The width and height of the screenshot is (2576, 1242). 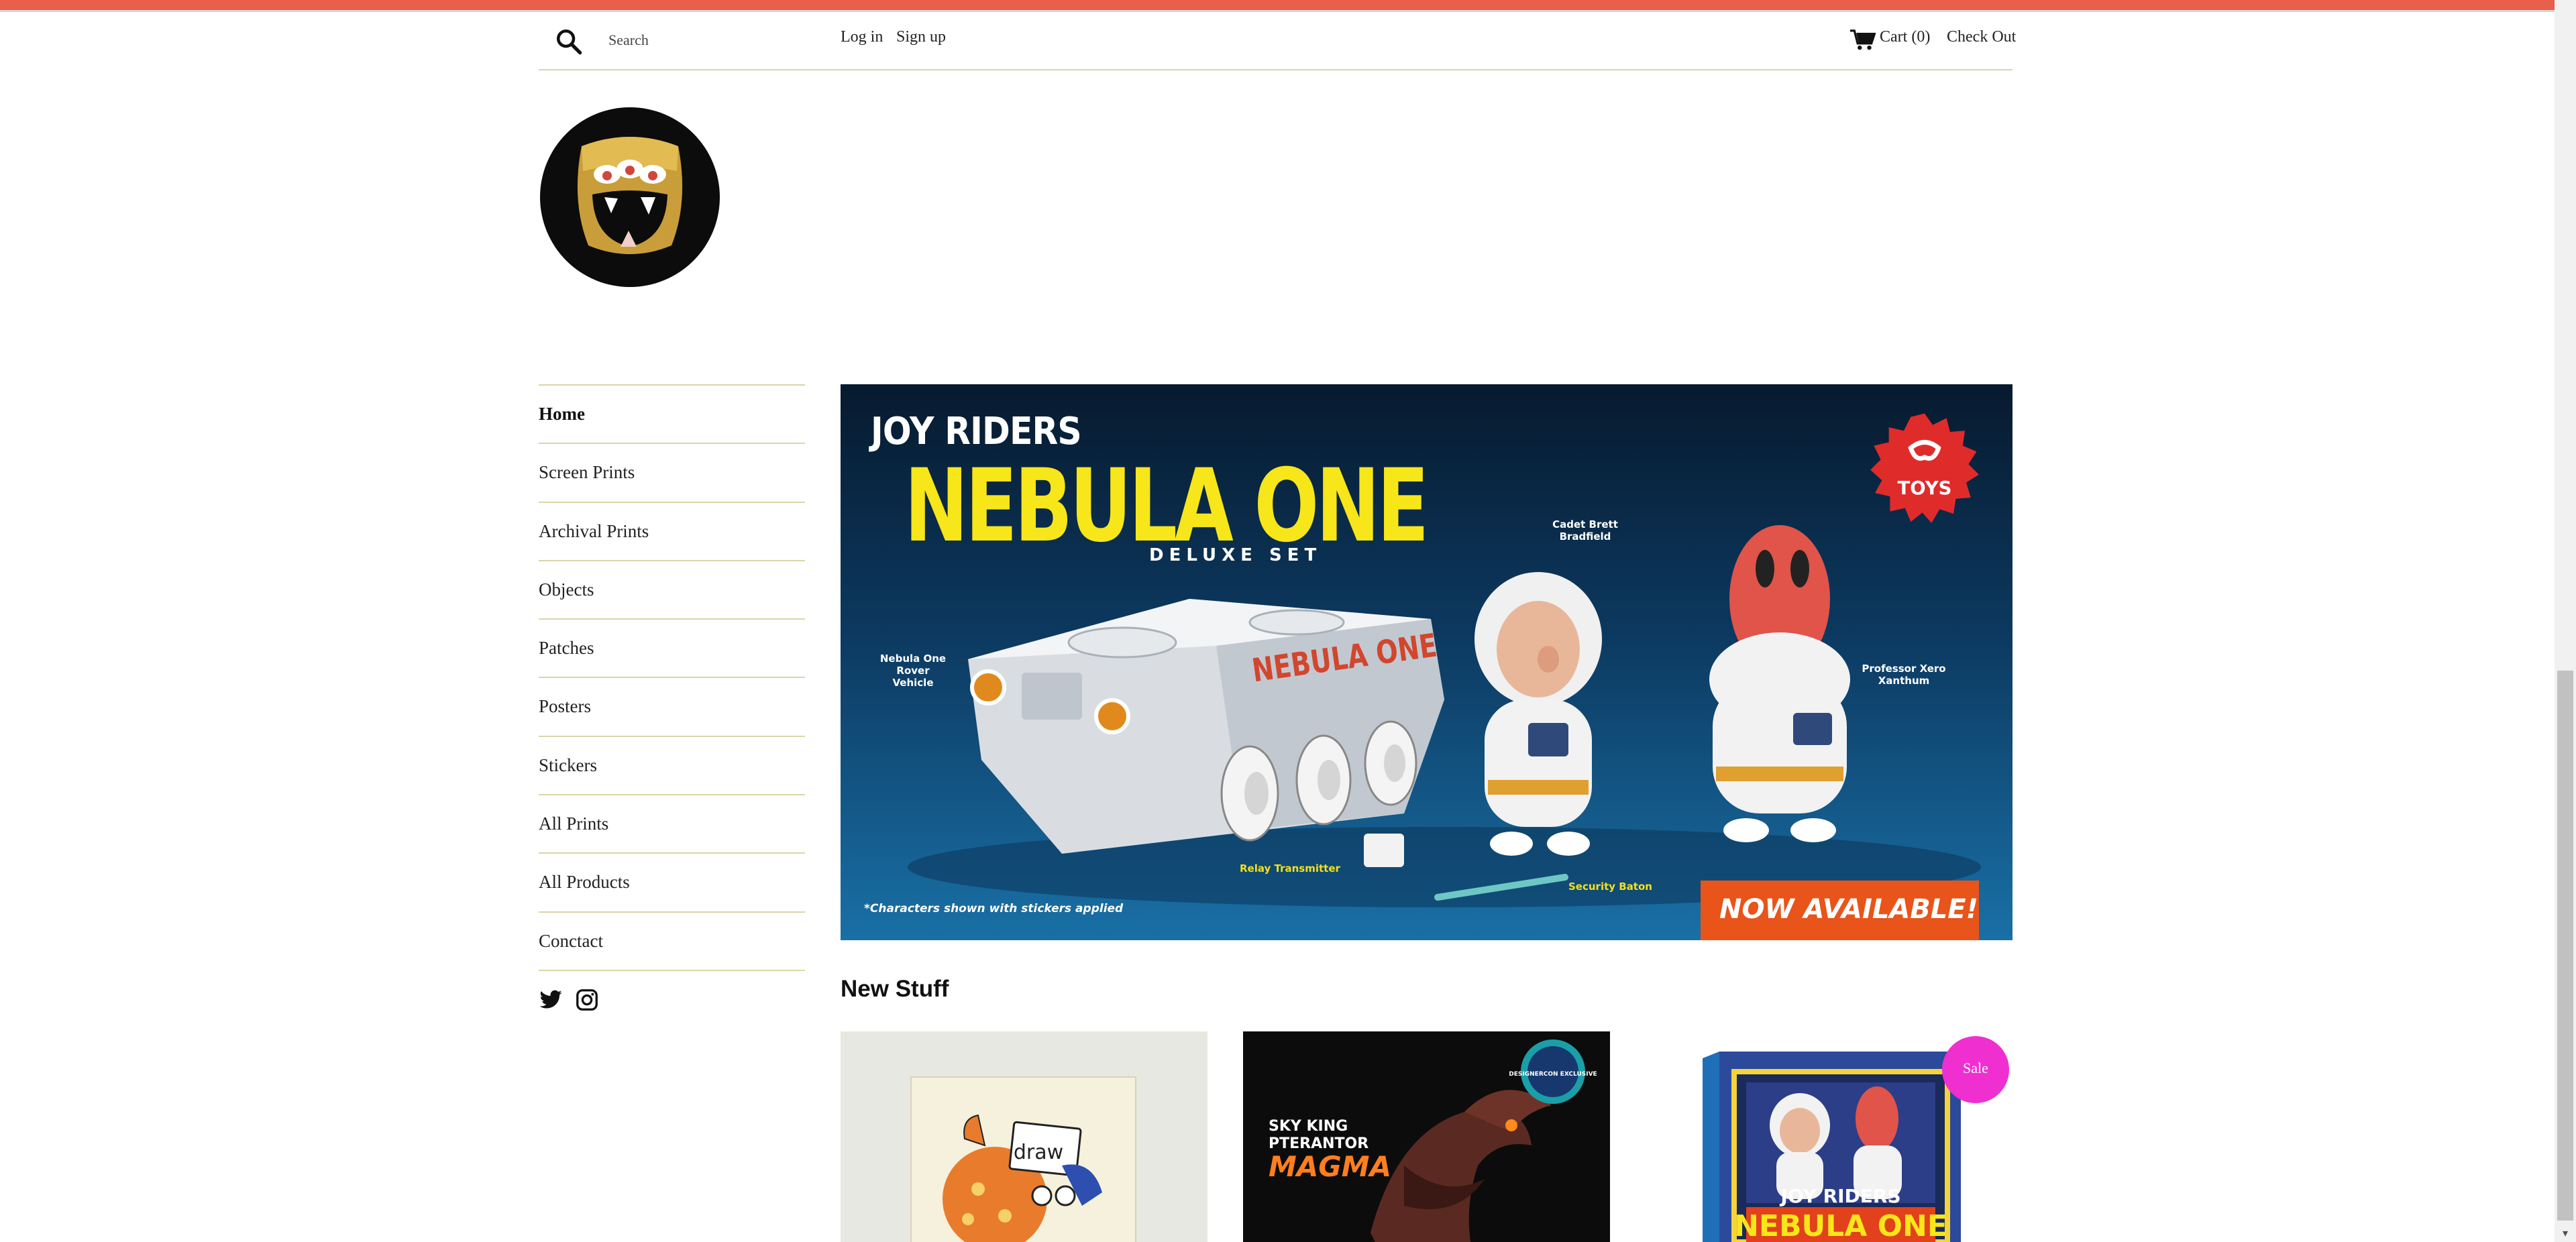 I want to click on sidebar-item-patches: Patches, so click(x=672, y=647).